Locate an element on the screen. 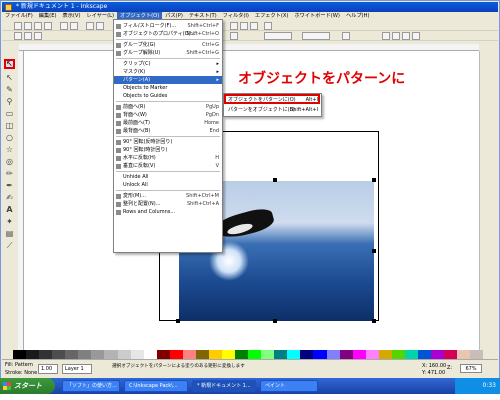 The image size is (500, 400). height-field is located at coordinates (316, 36).